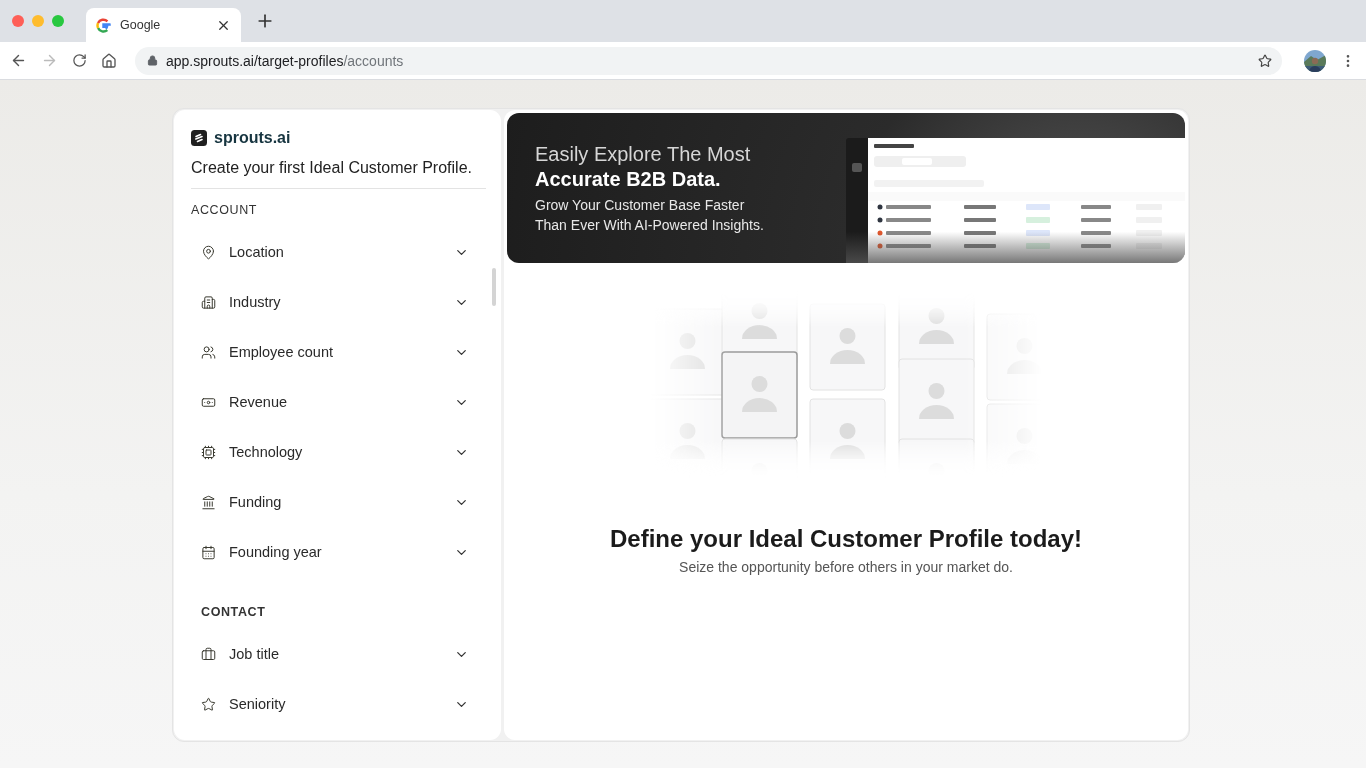  Describe the element at coordinates (338, 502) in the screenshot. I see `filter-item: Funding` at that location.